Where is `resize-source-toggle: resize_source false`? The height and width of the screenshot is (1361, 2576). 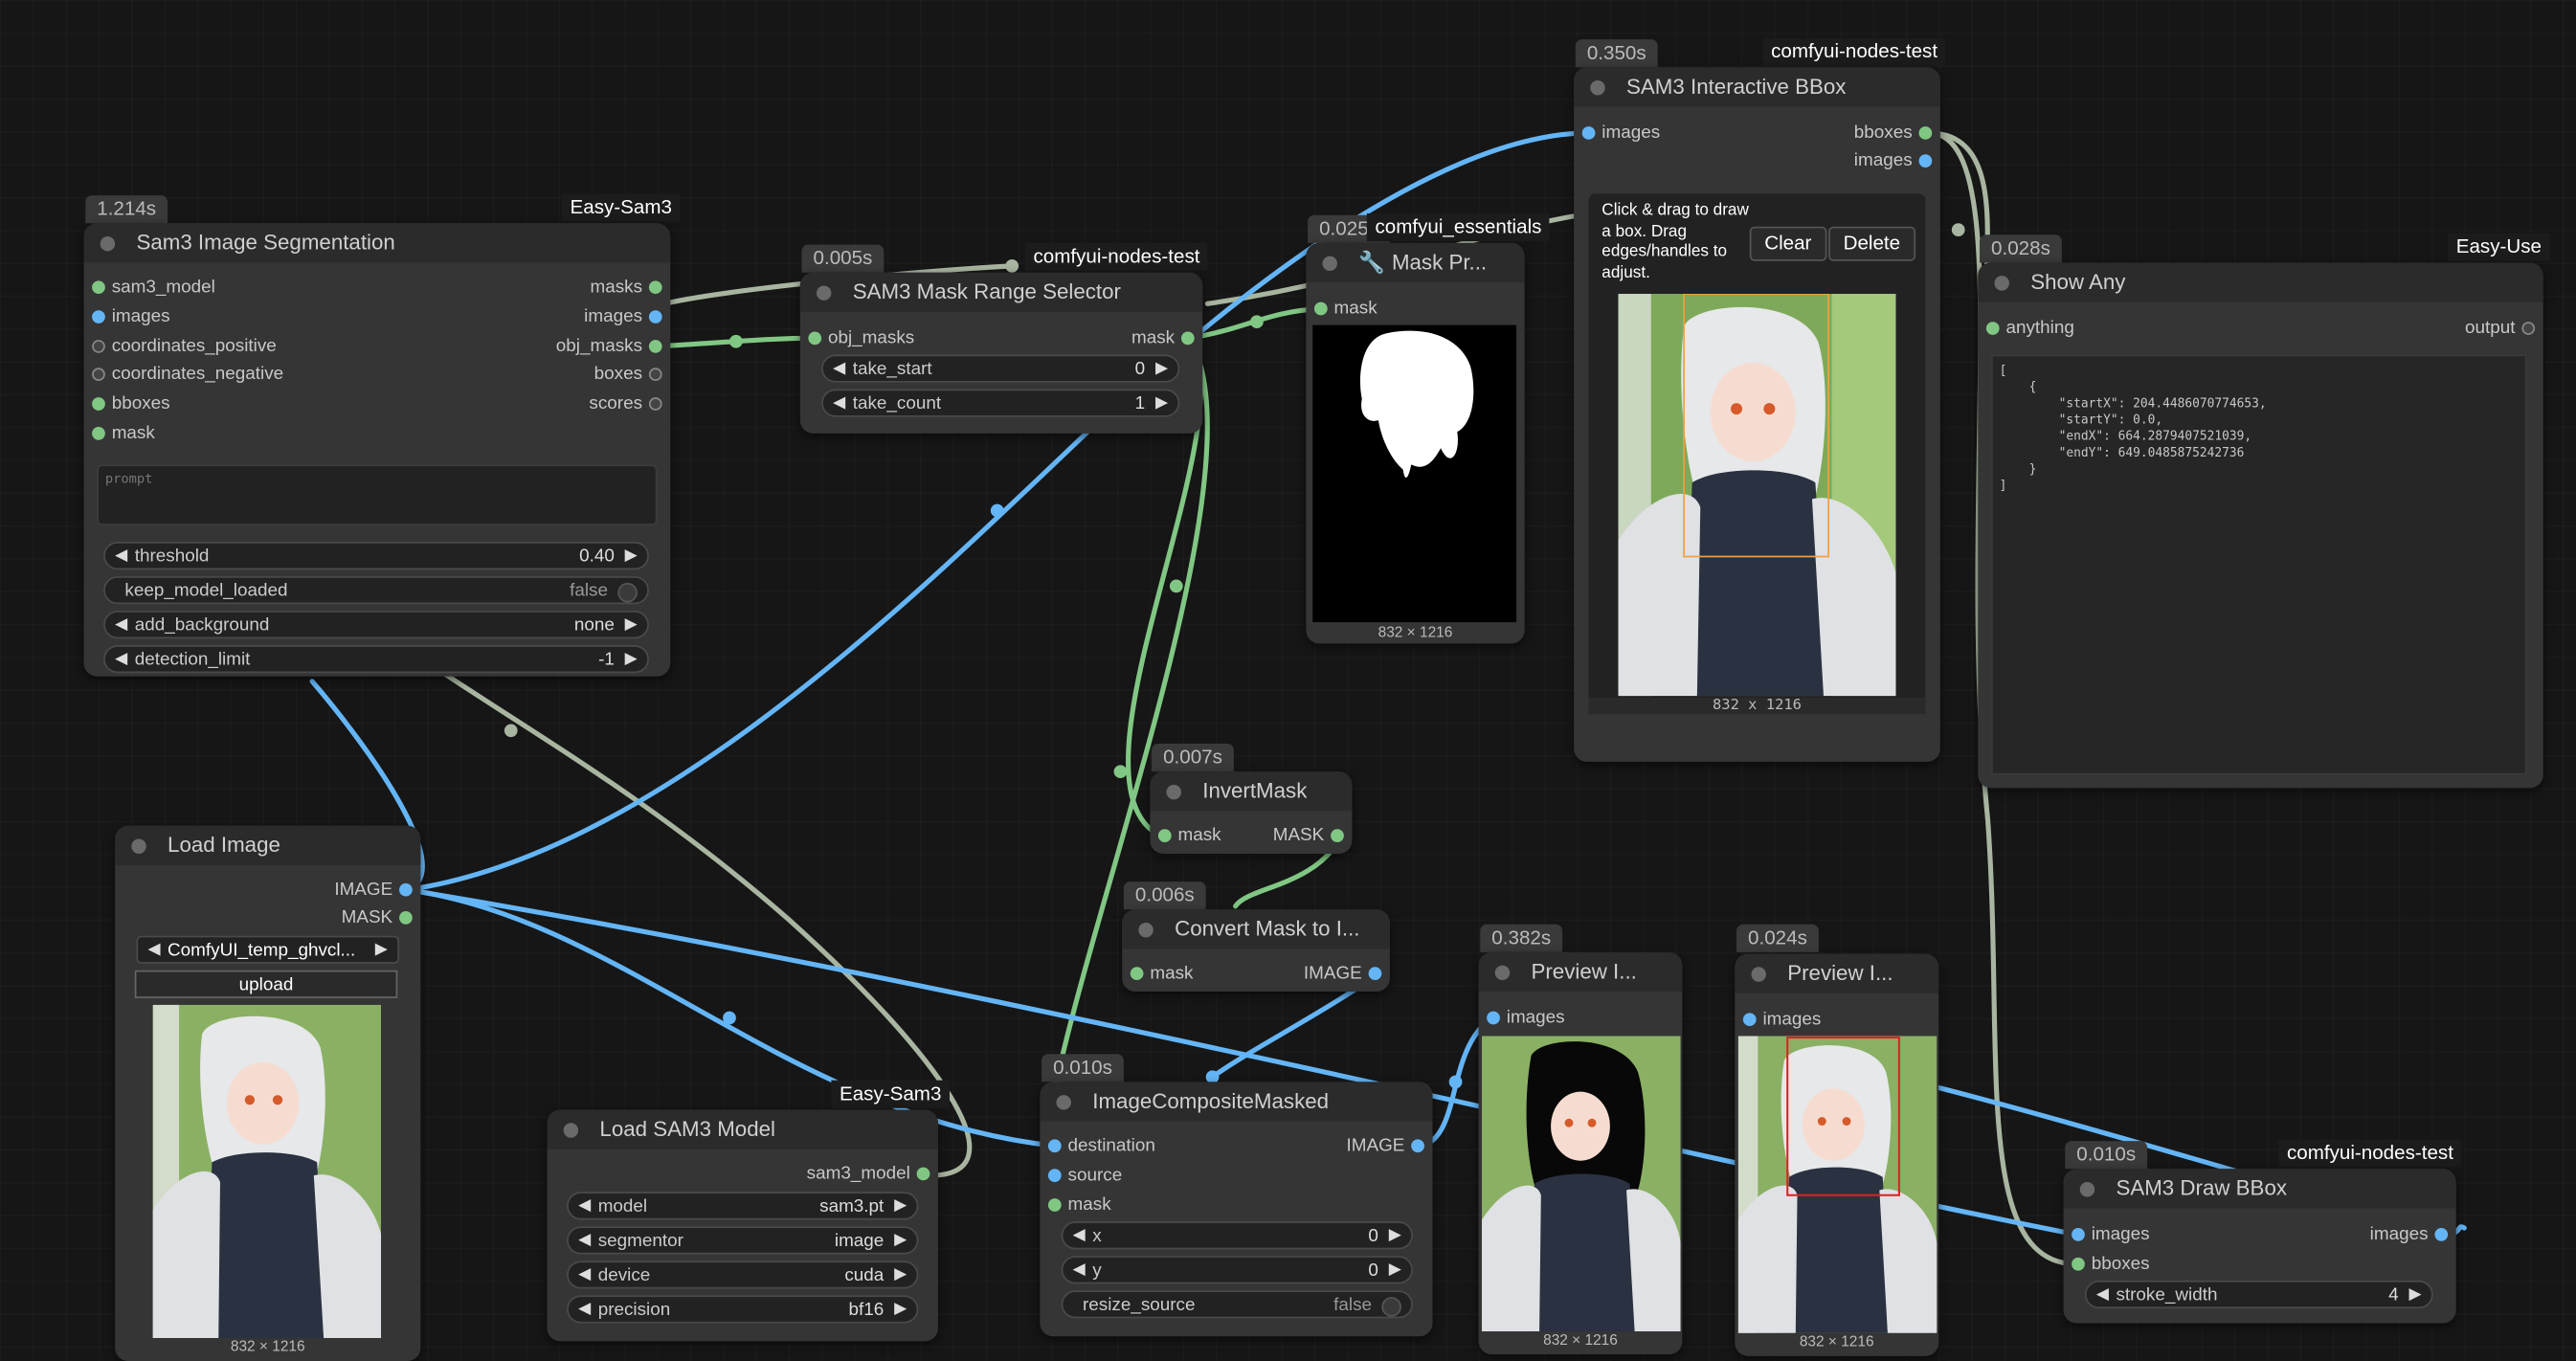
resize-source-toggle: resize_source false is located at coordinates (1237, 1305).